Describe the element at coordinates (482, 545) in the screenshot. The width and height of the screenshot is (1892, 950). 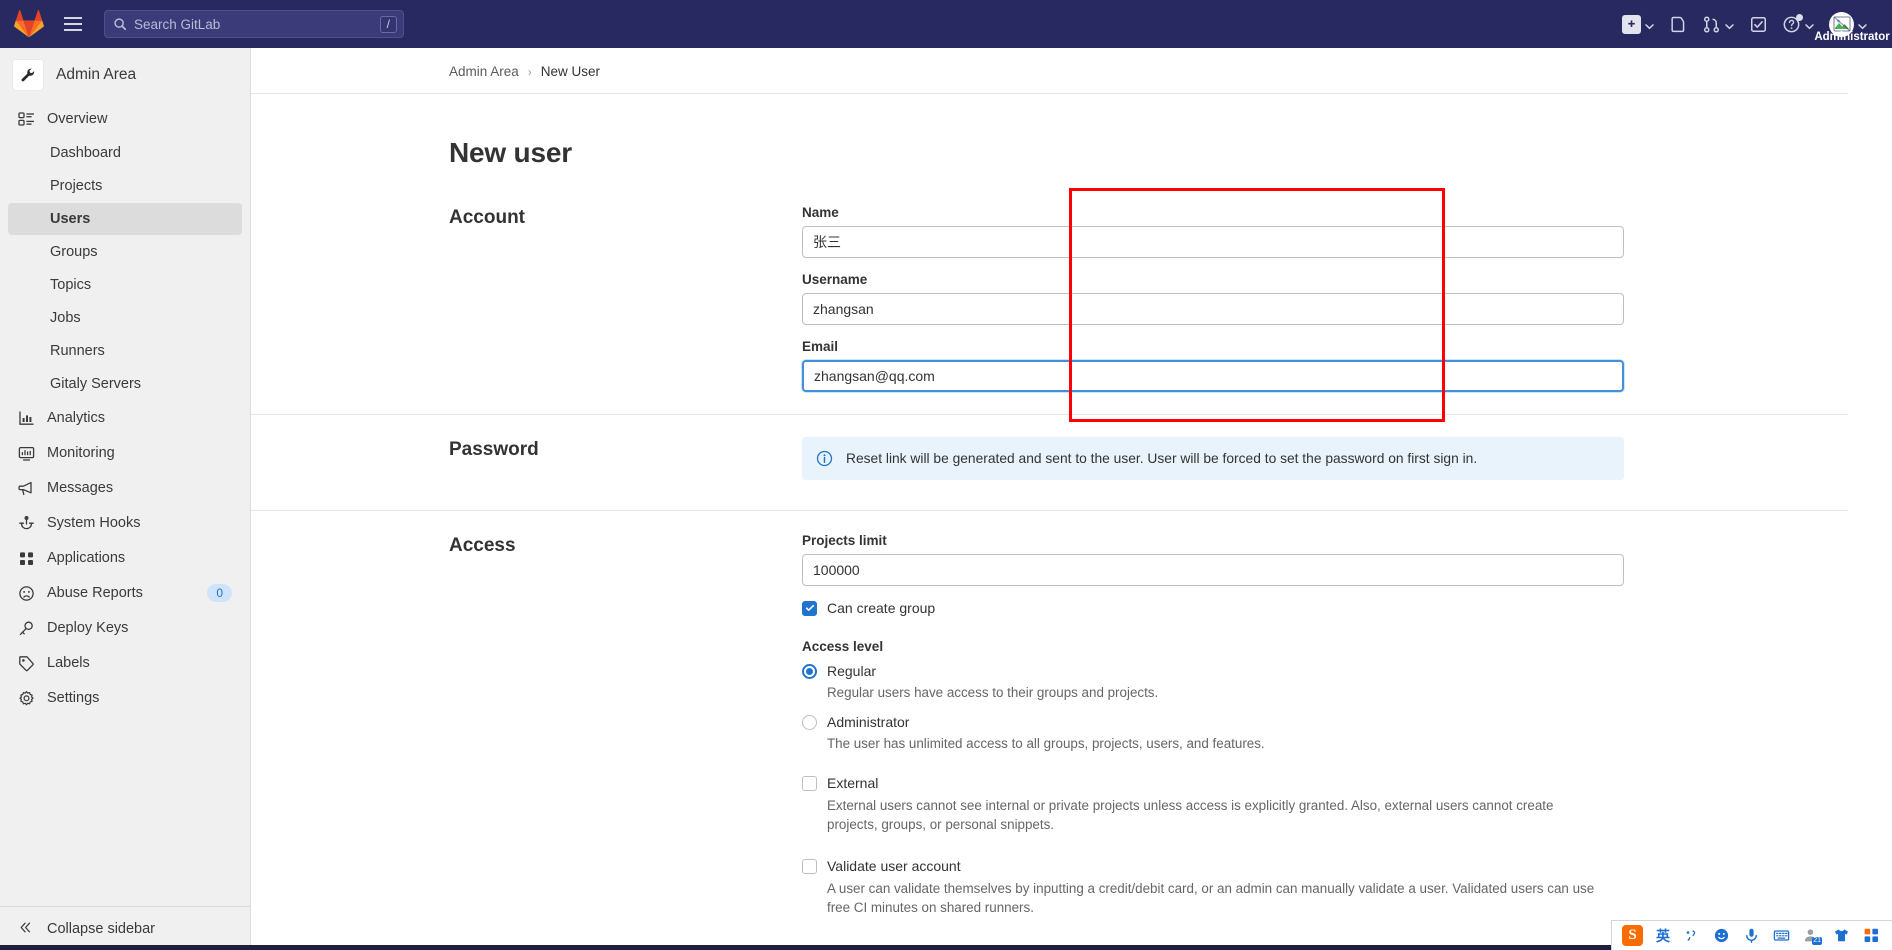
I see `section-title-access: Access` at that location.